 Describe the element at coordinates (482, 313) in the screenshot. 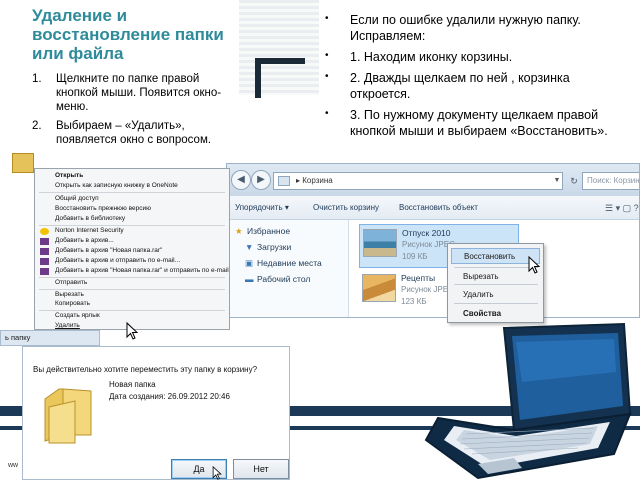

I see `menu-item-properties: Свойства` at that location.